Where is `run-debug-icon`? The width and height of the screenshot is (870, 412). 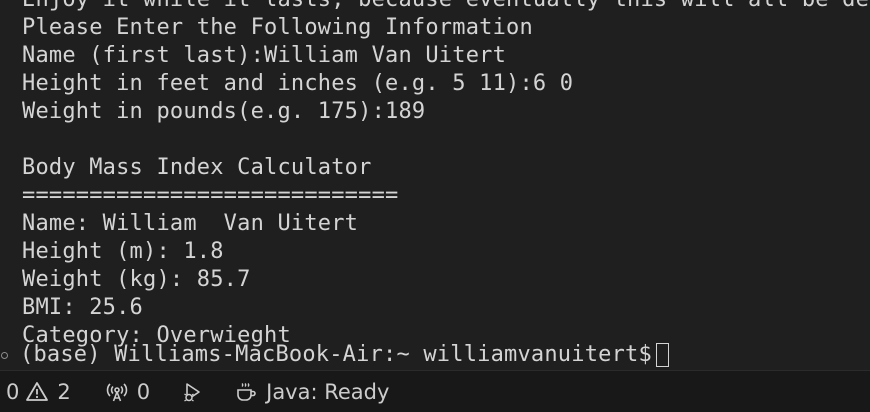 run-debug-icon is located at coordinates (192, 392).